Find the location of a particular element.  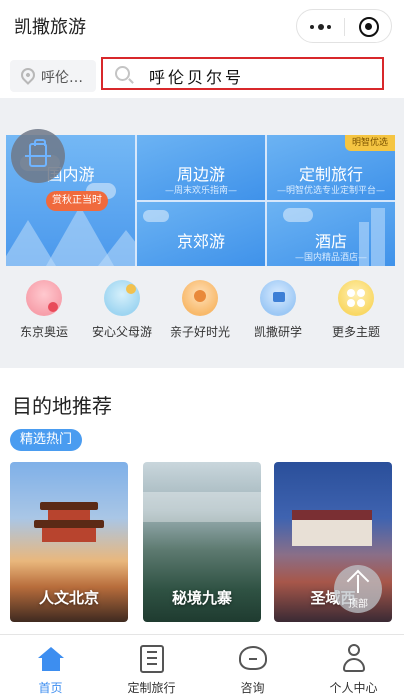

more-themes-icon is located at coordinates (356, 298).